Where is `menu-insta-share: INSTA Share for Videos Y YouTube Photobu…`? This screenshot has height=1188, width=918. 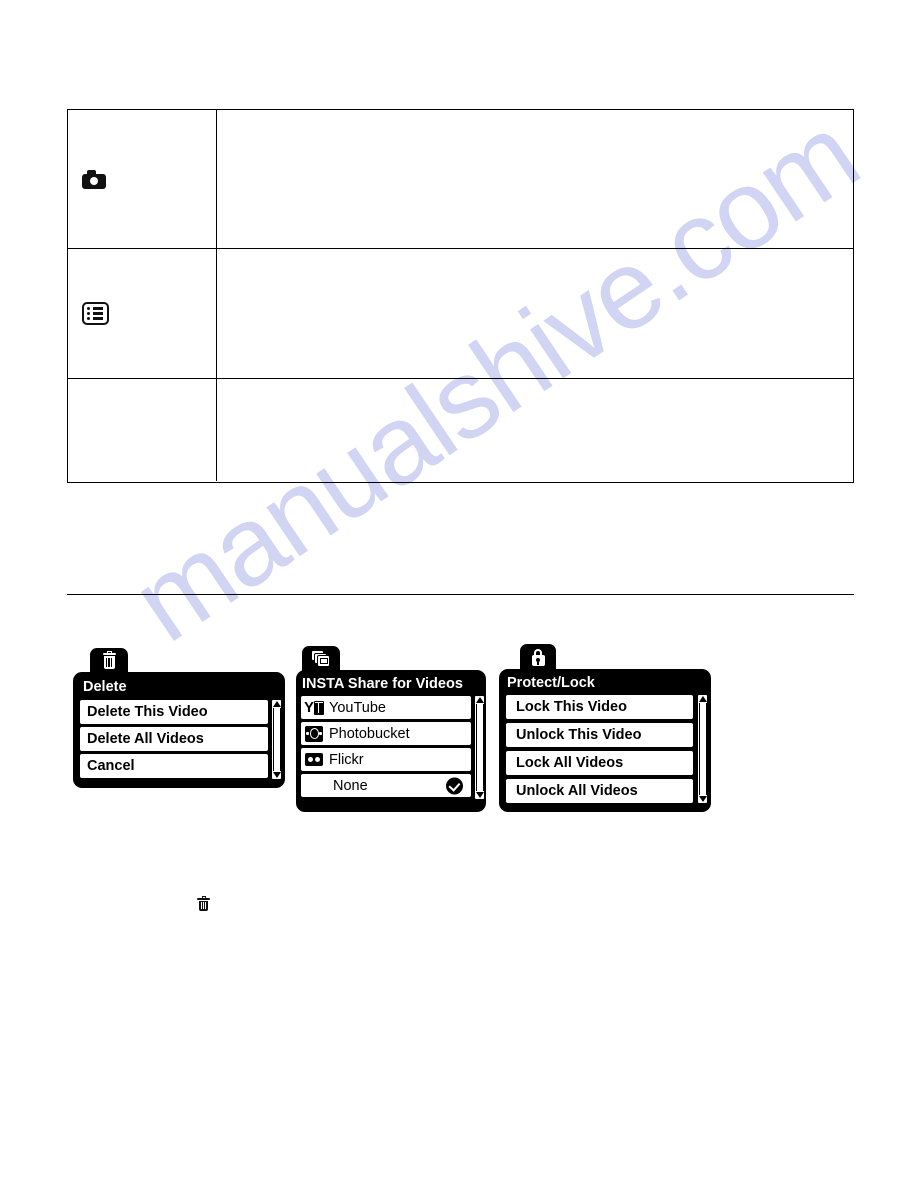 menu-insta-share: INSTA Share for Videos Y YouTube Photobu… is located at coordinates (396, 730).